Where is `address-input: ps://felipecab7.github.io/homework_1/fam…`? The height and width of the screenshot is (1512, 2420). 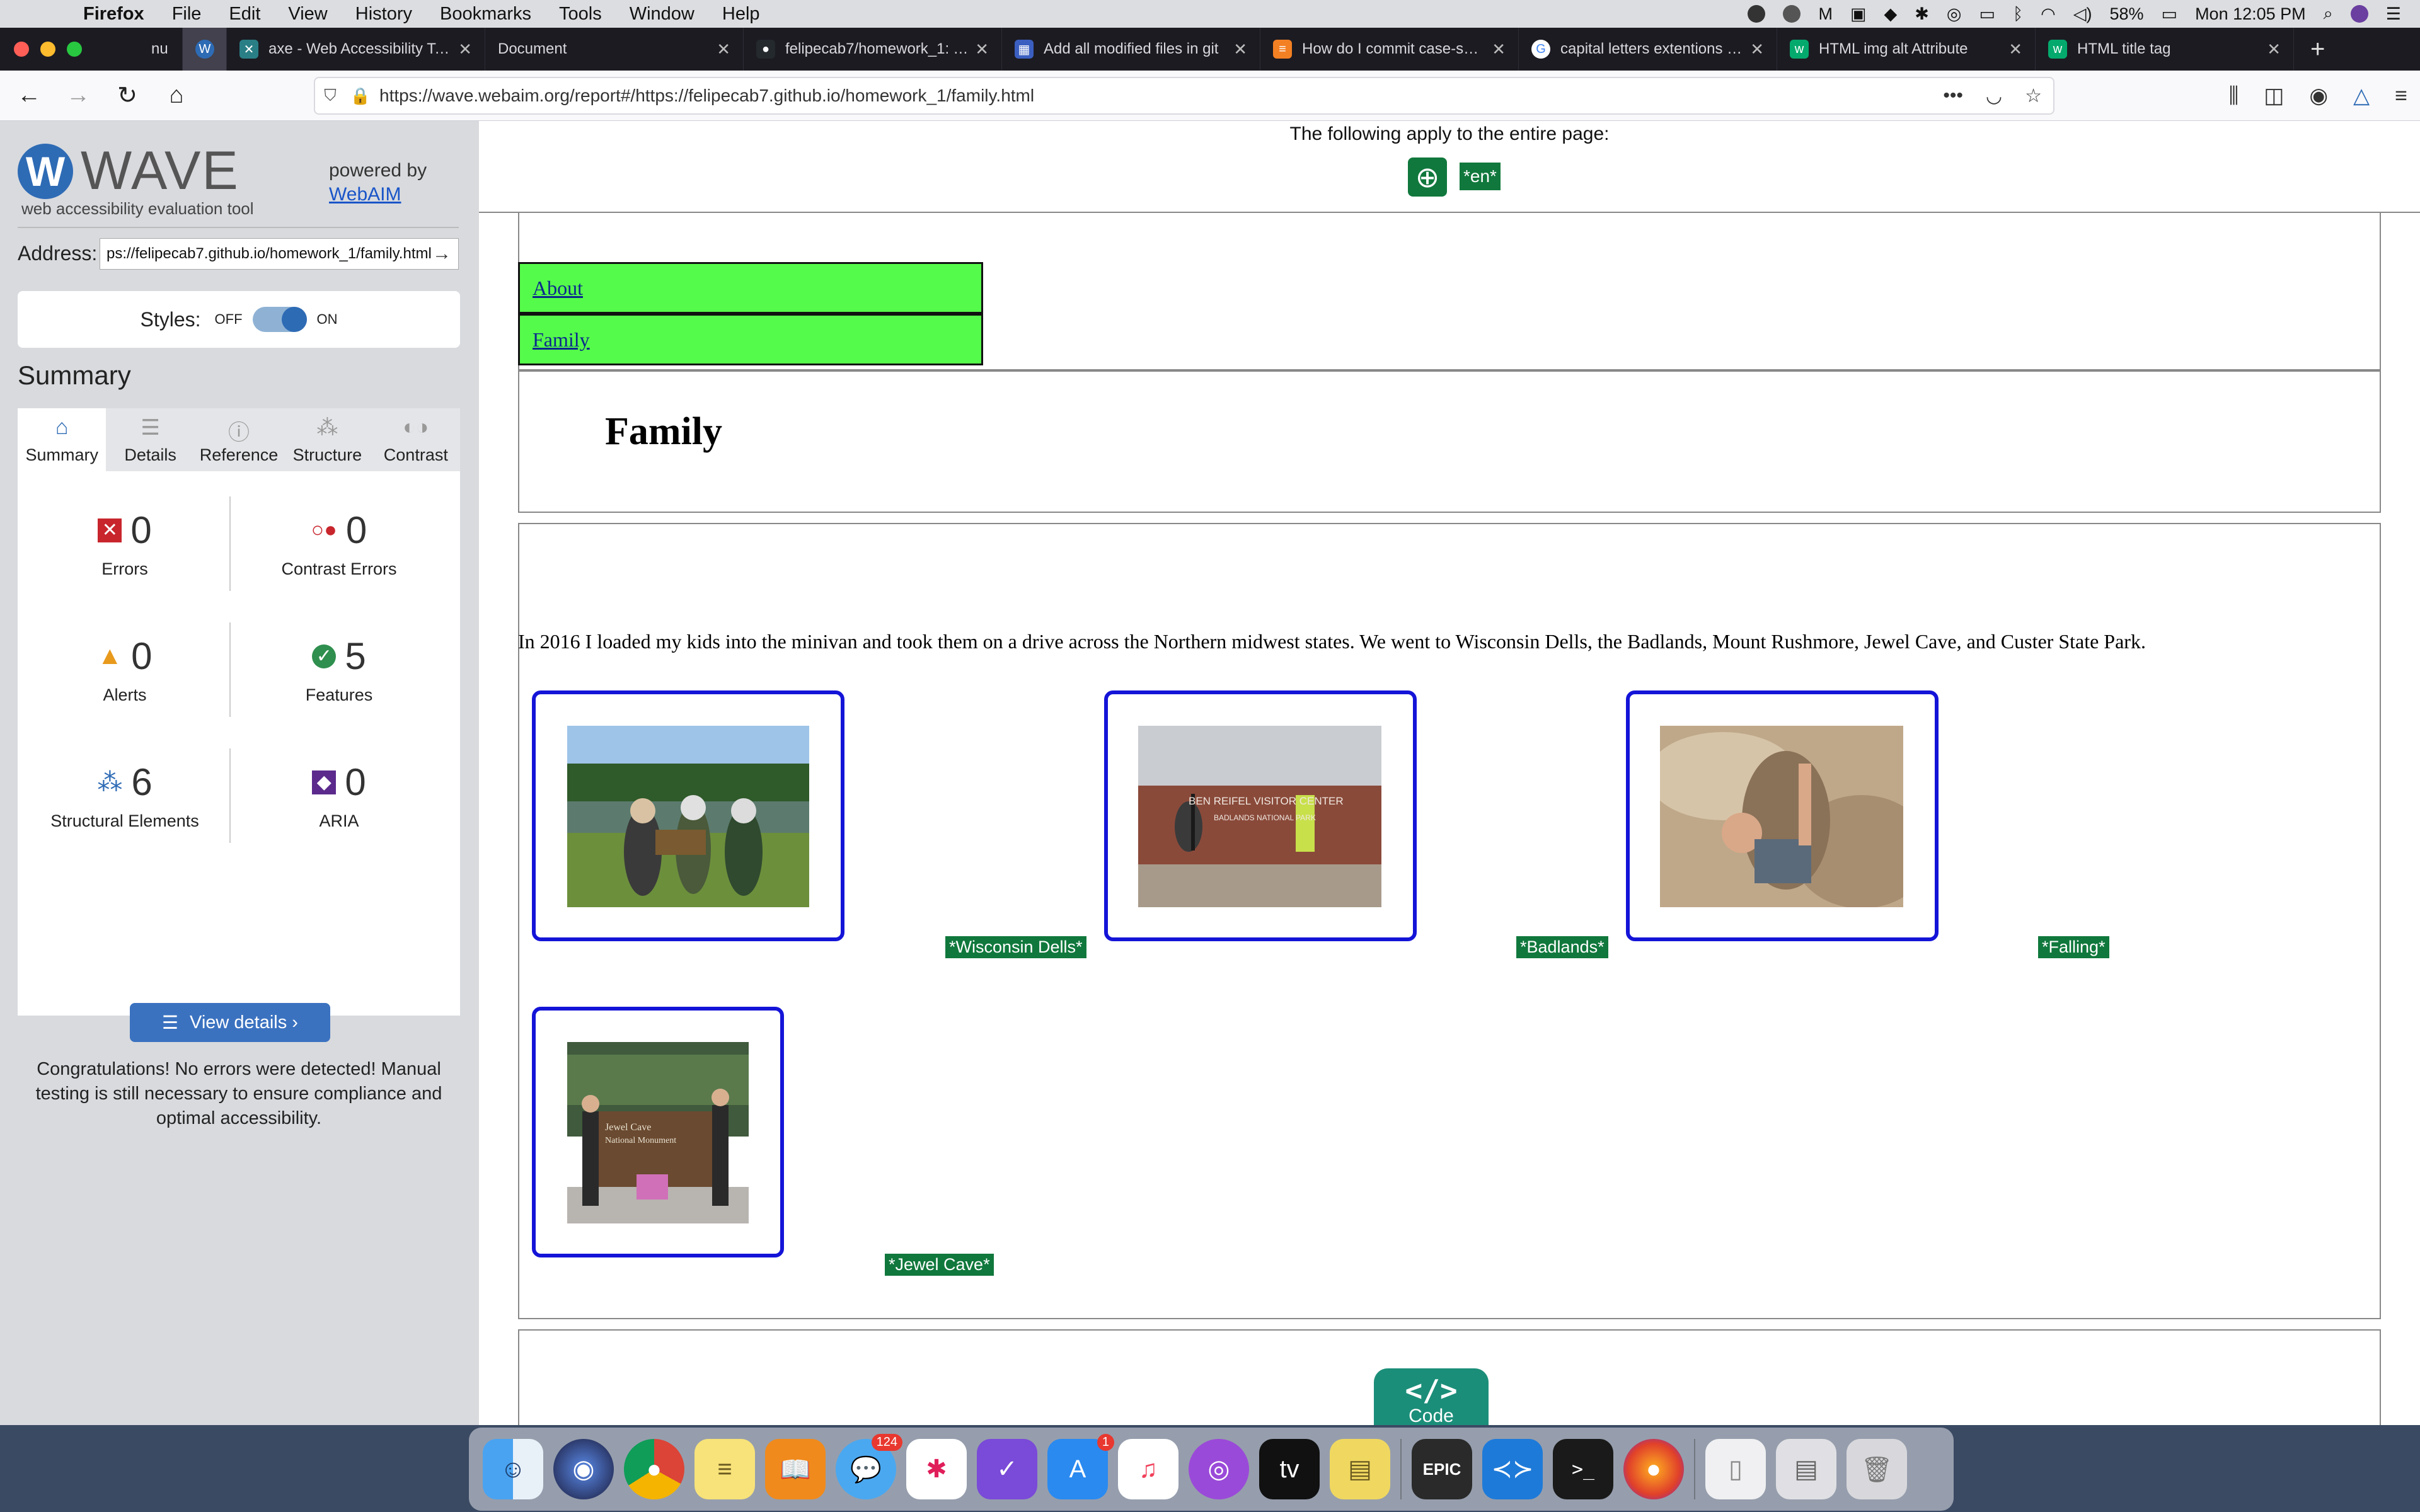
address-input: ps://felipecab7.github.io/homework_1/fam… is located at coordinates (280, 254).